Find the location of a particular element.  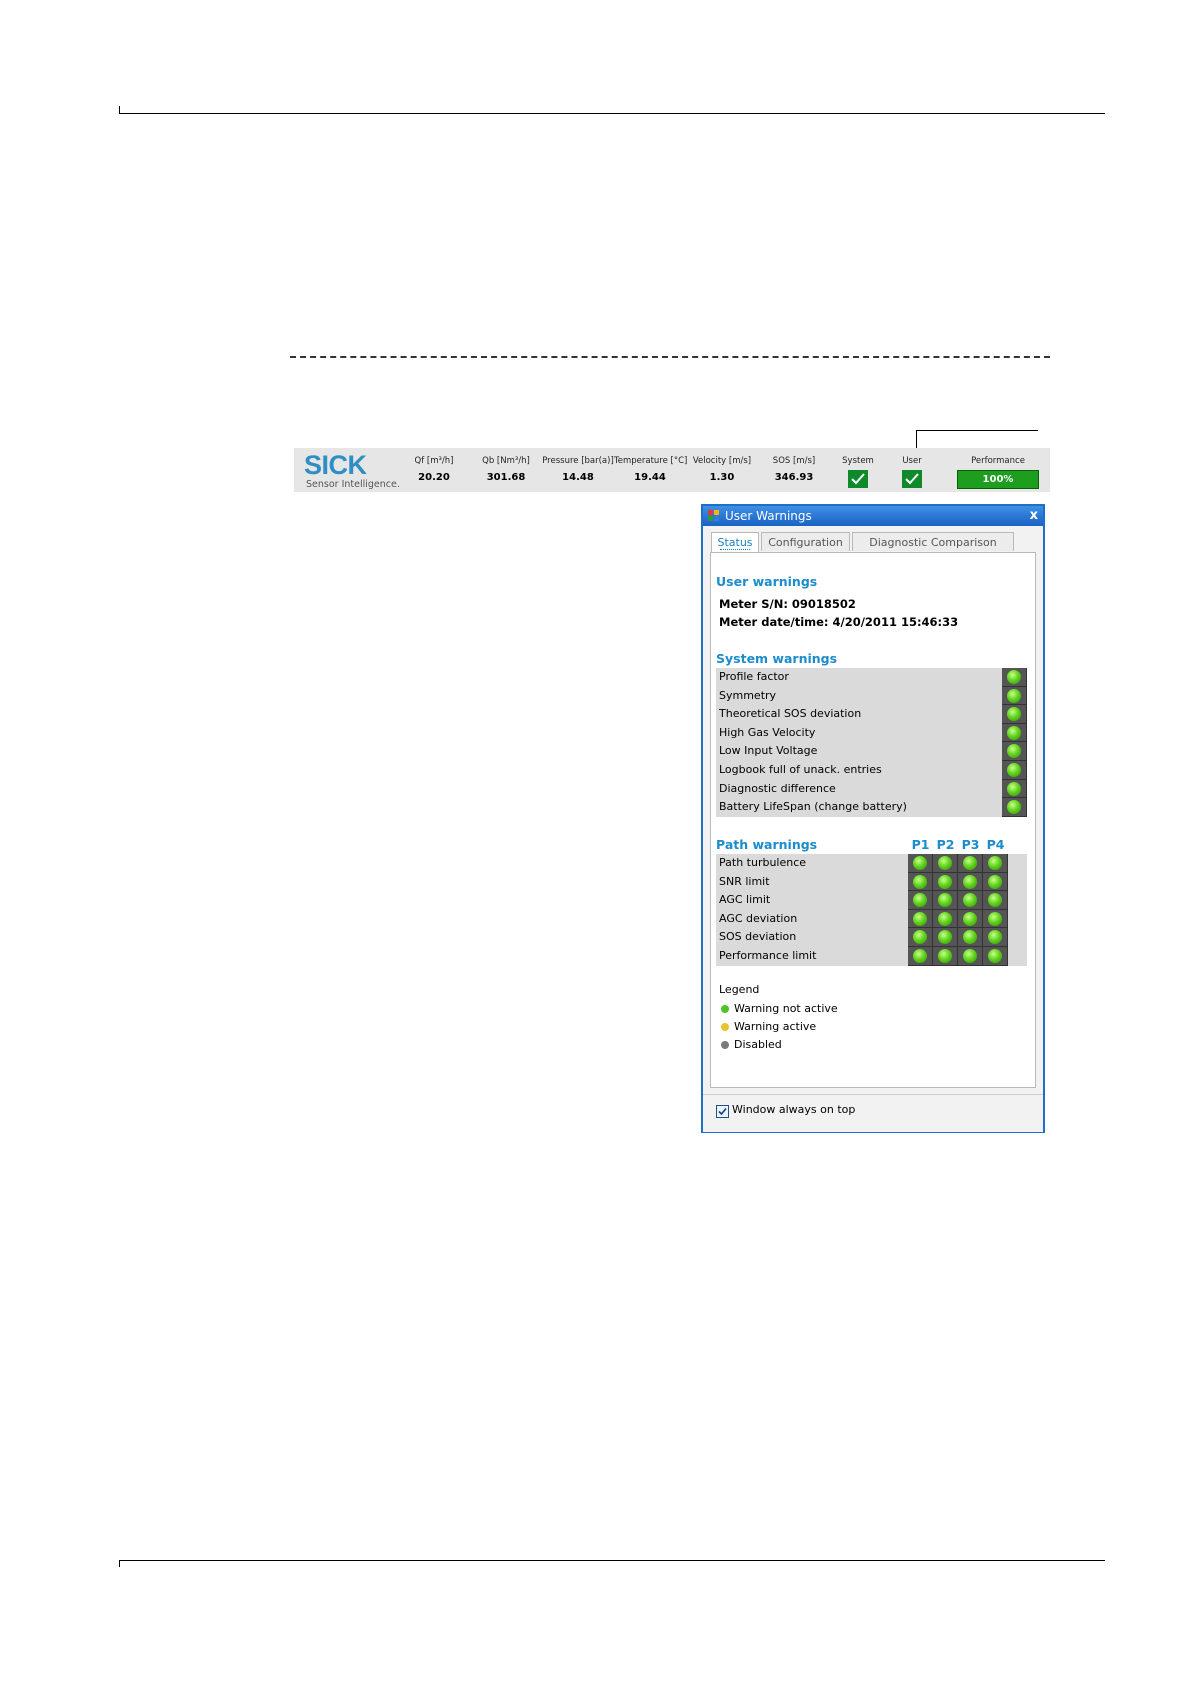

warning-label: Profile factor is located at coordinates (754, 676).